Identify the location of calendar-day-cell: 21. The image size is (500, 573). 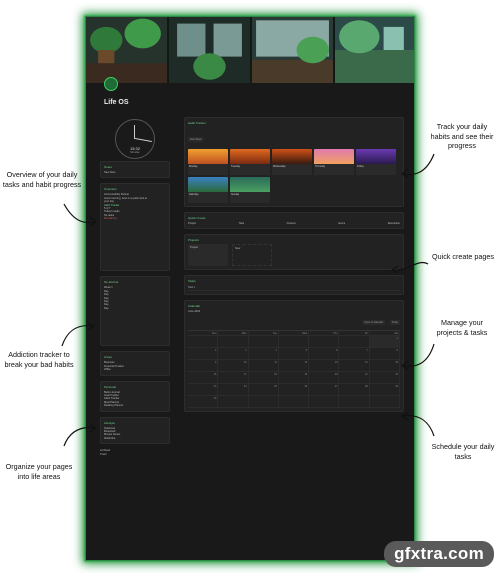
(354, 378).